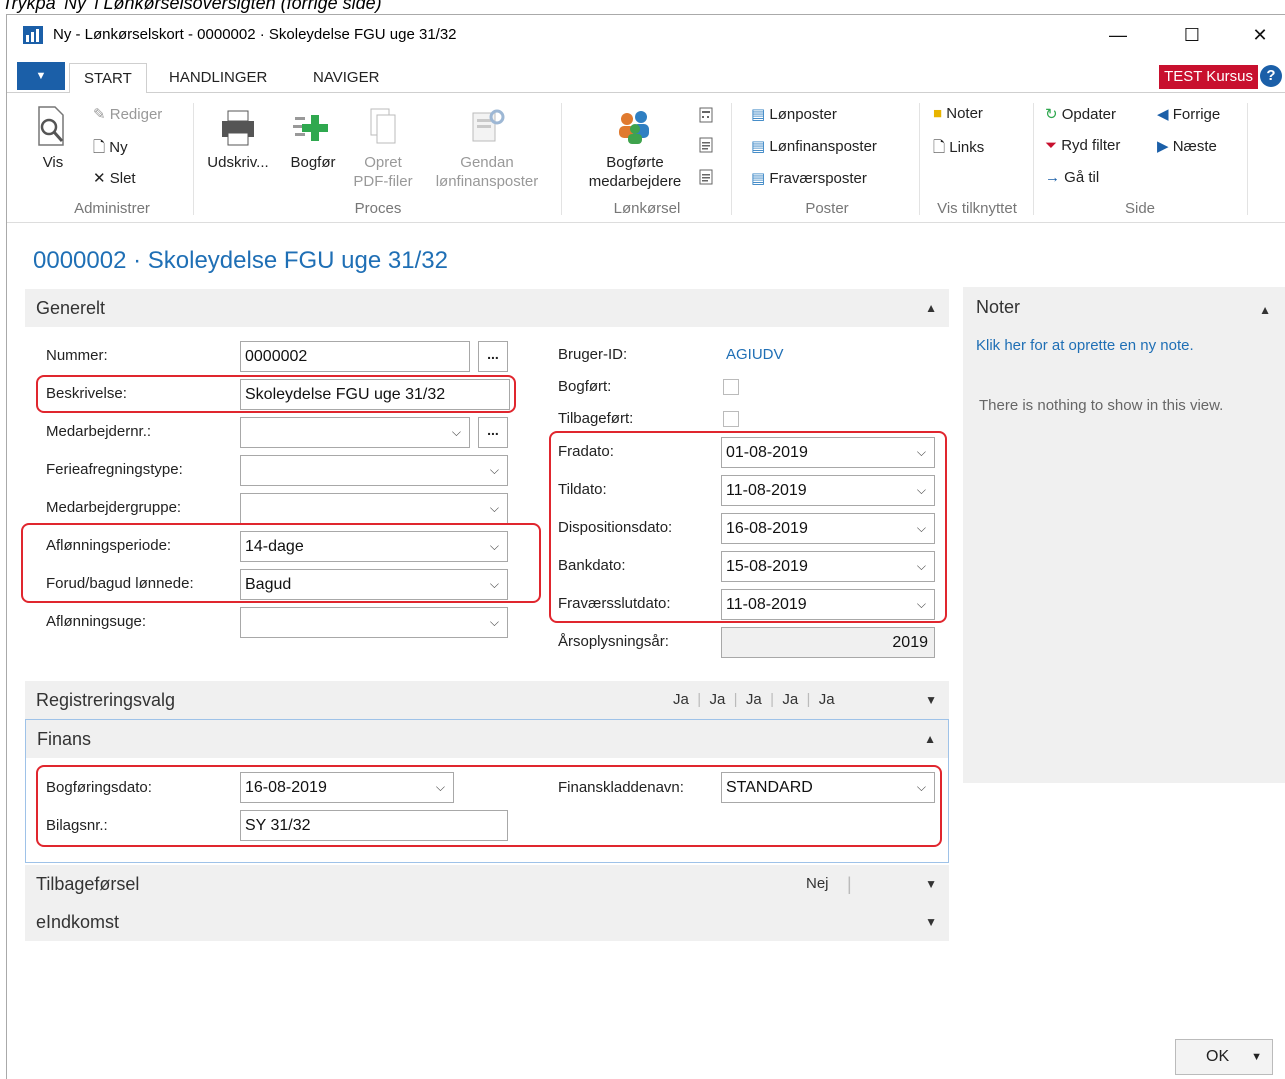  What do you see at coordinates (755, 354) in the screenshot?
I see `bruger-id-value: AGIUDV` at bounding box center [755, 354].